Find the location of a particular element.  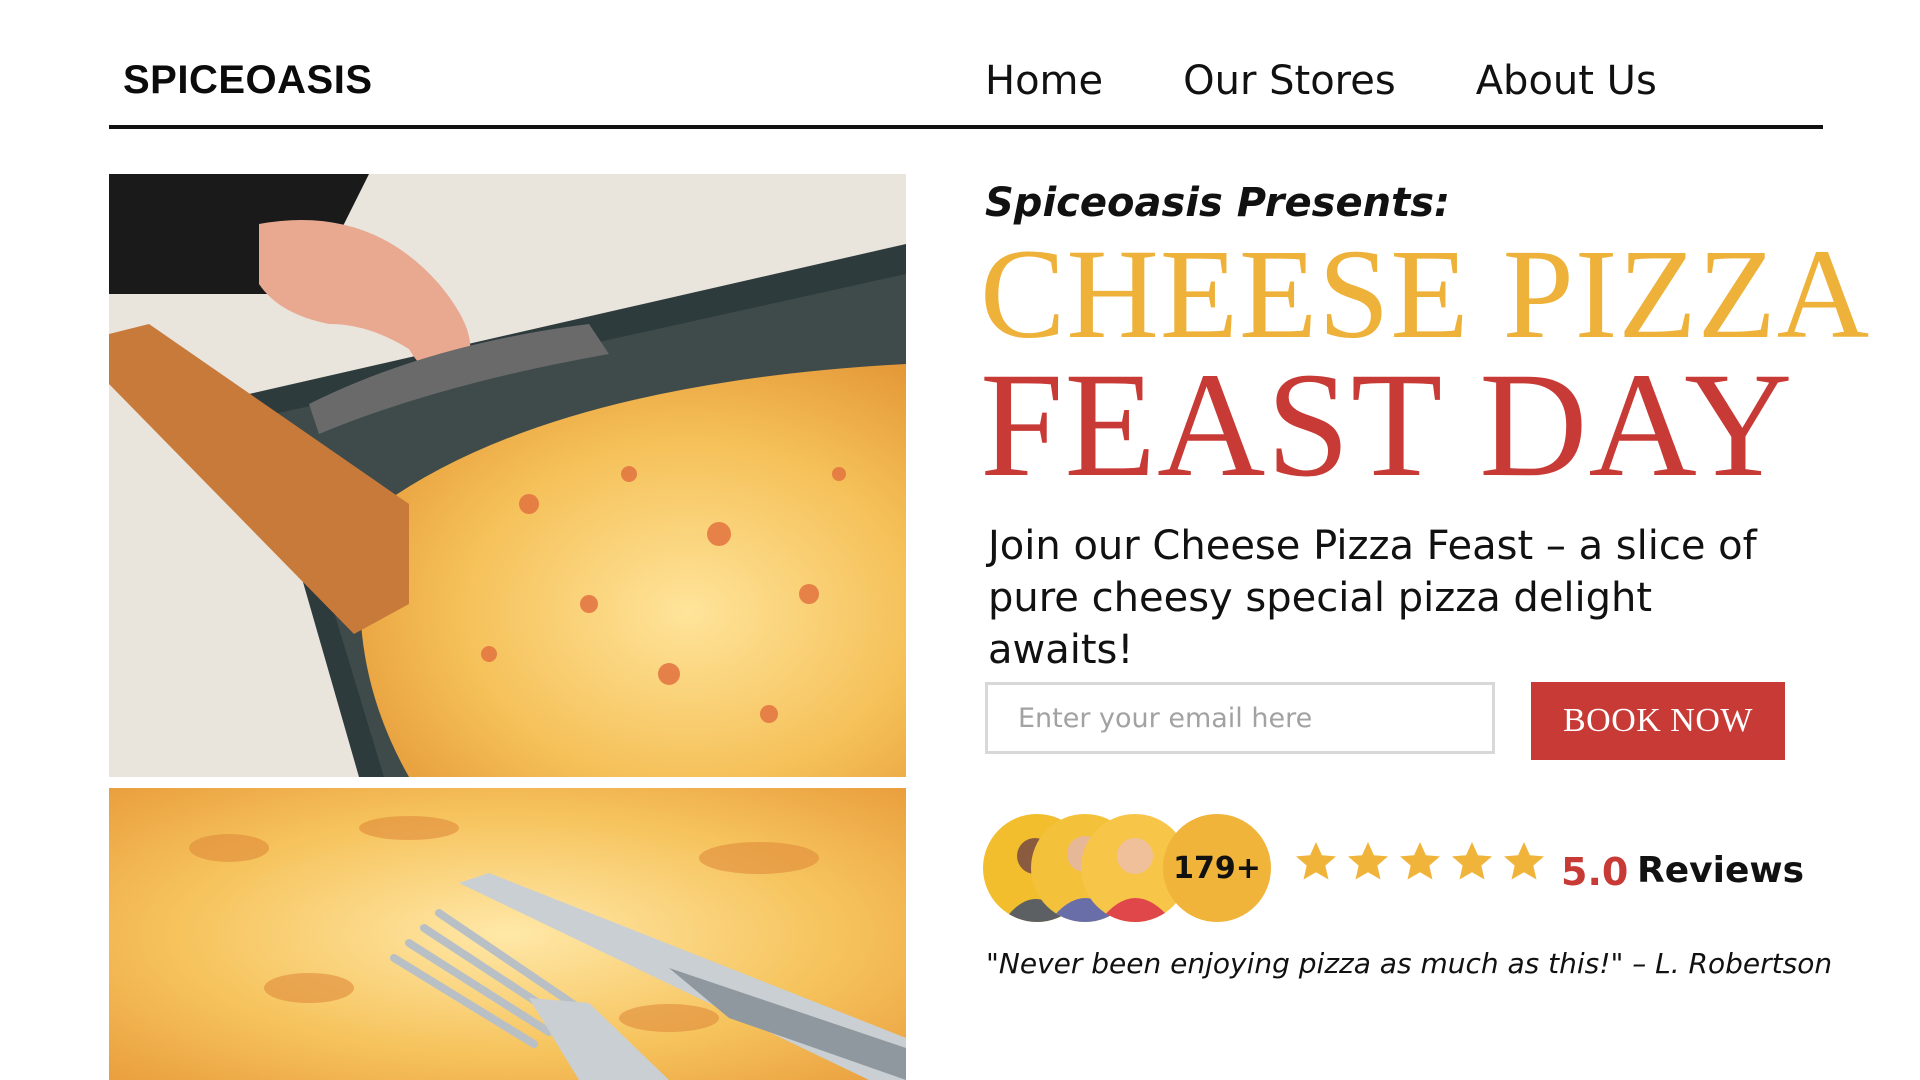

presents-tagline: Spiceoasis Presents: is located at coordinates (1217, 203).